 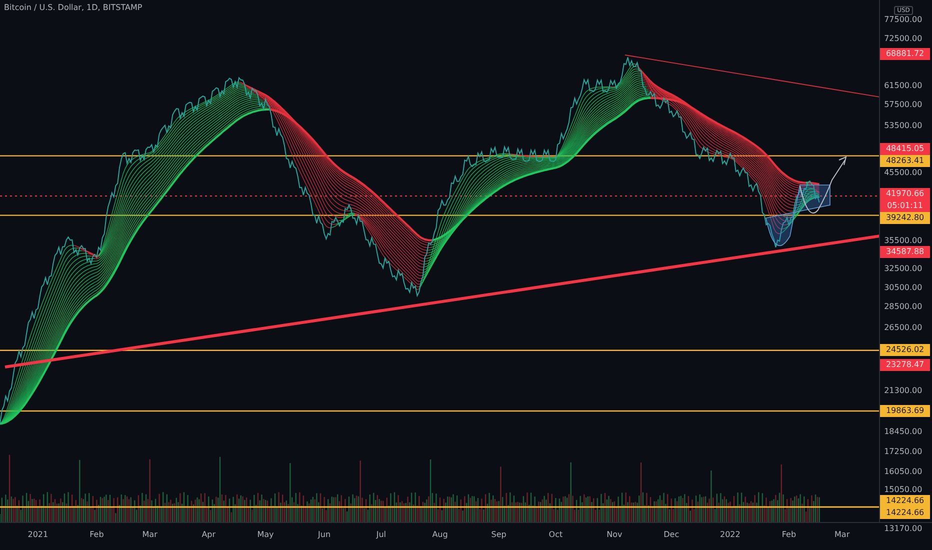 I want to click on price-axis-label: 16050.00, so click(x=903, y=472).